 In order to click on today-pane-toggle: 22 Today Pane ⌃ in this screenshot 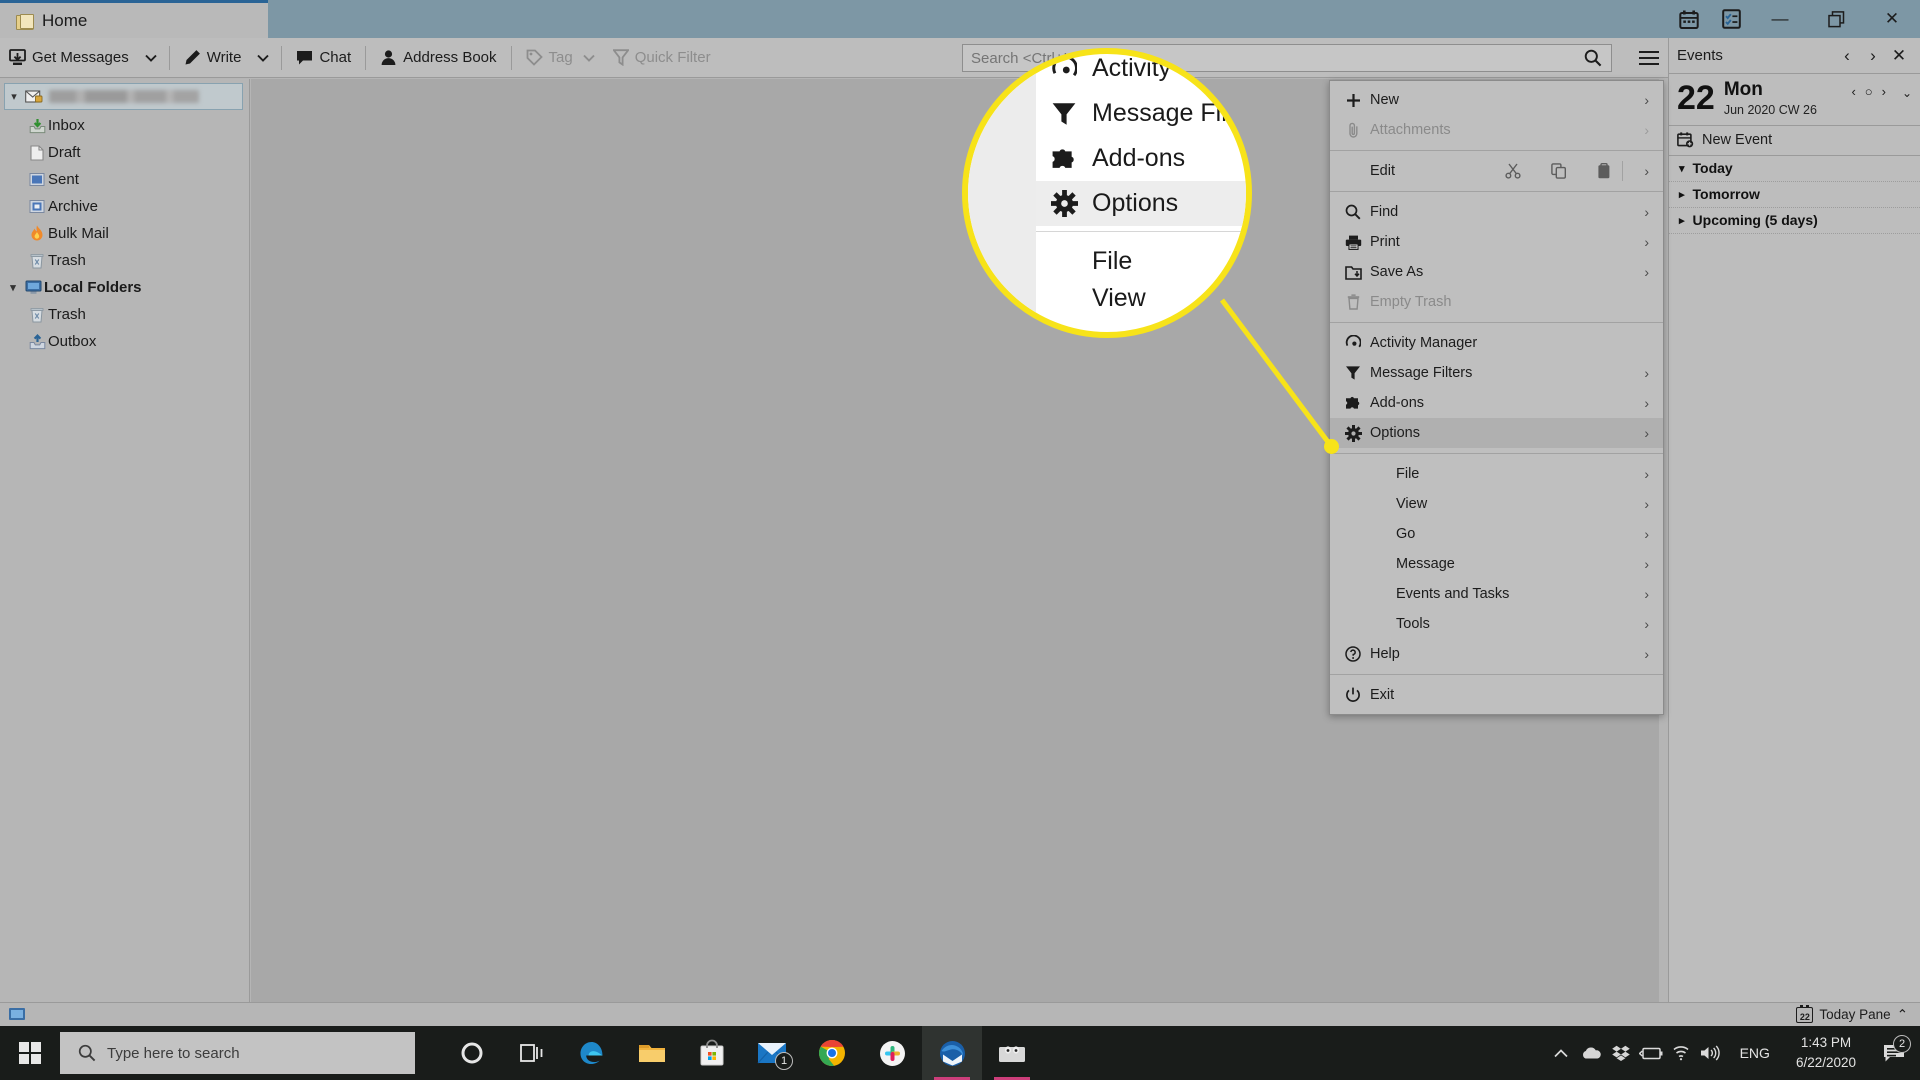, I will do `click(1858, 1013)`.